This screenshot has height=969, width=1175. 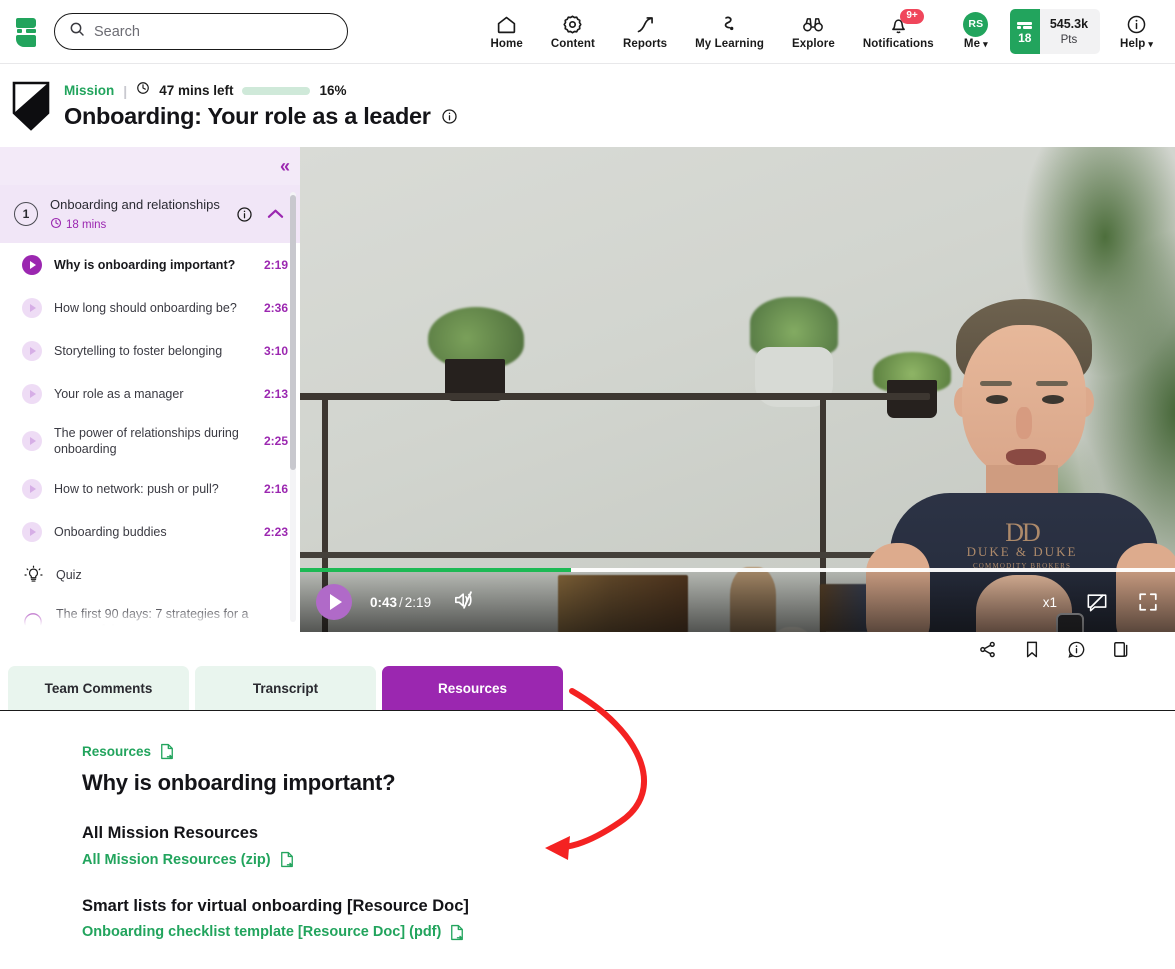 I want to click on nav-label-reports: Reports, so click(x=645, y=44).